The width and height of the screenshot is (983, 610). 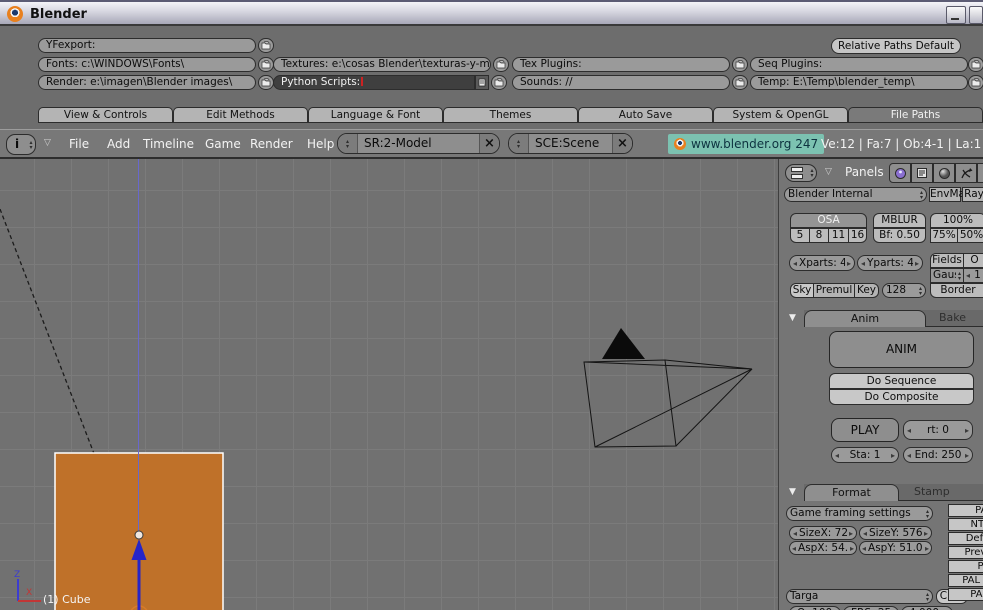 What do you see at coordinates (865, 318) in the screenshot?
I see `tab-anim: Anim` at bounding box center [865, 318].